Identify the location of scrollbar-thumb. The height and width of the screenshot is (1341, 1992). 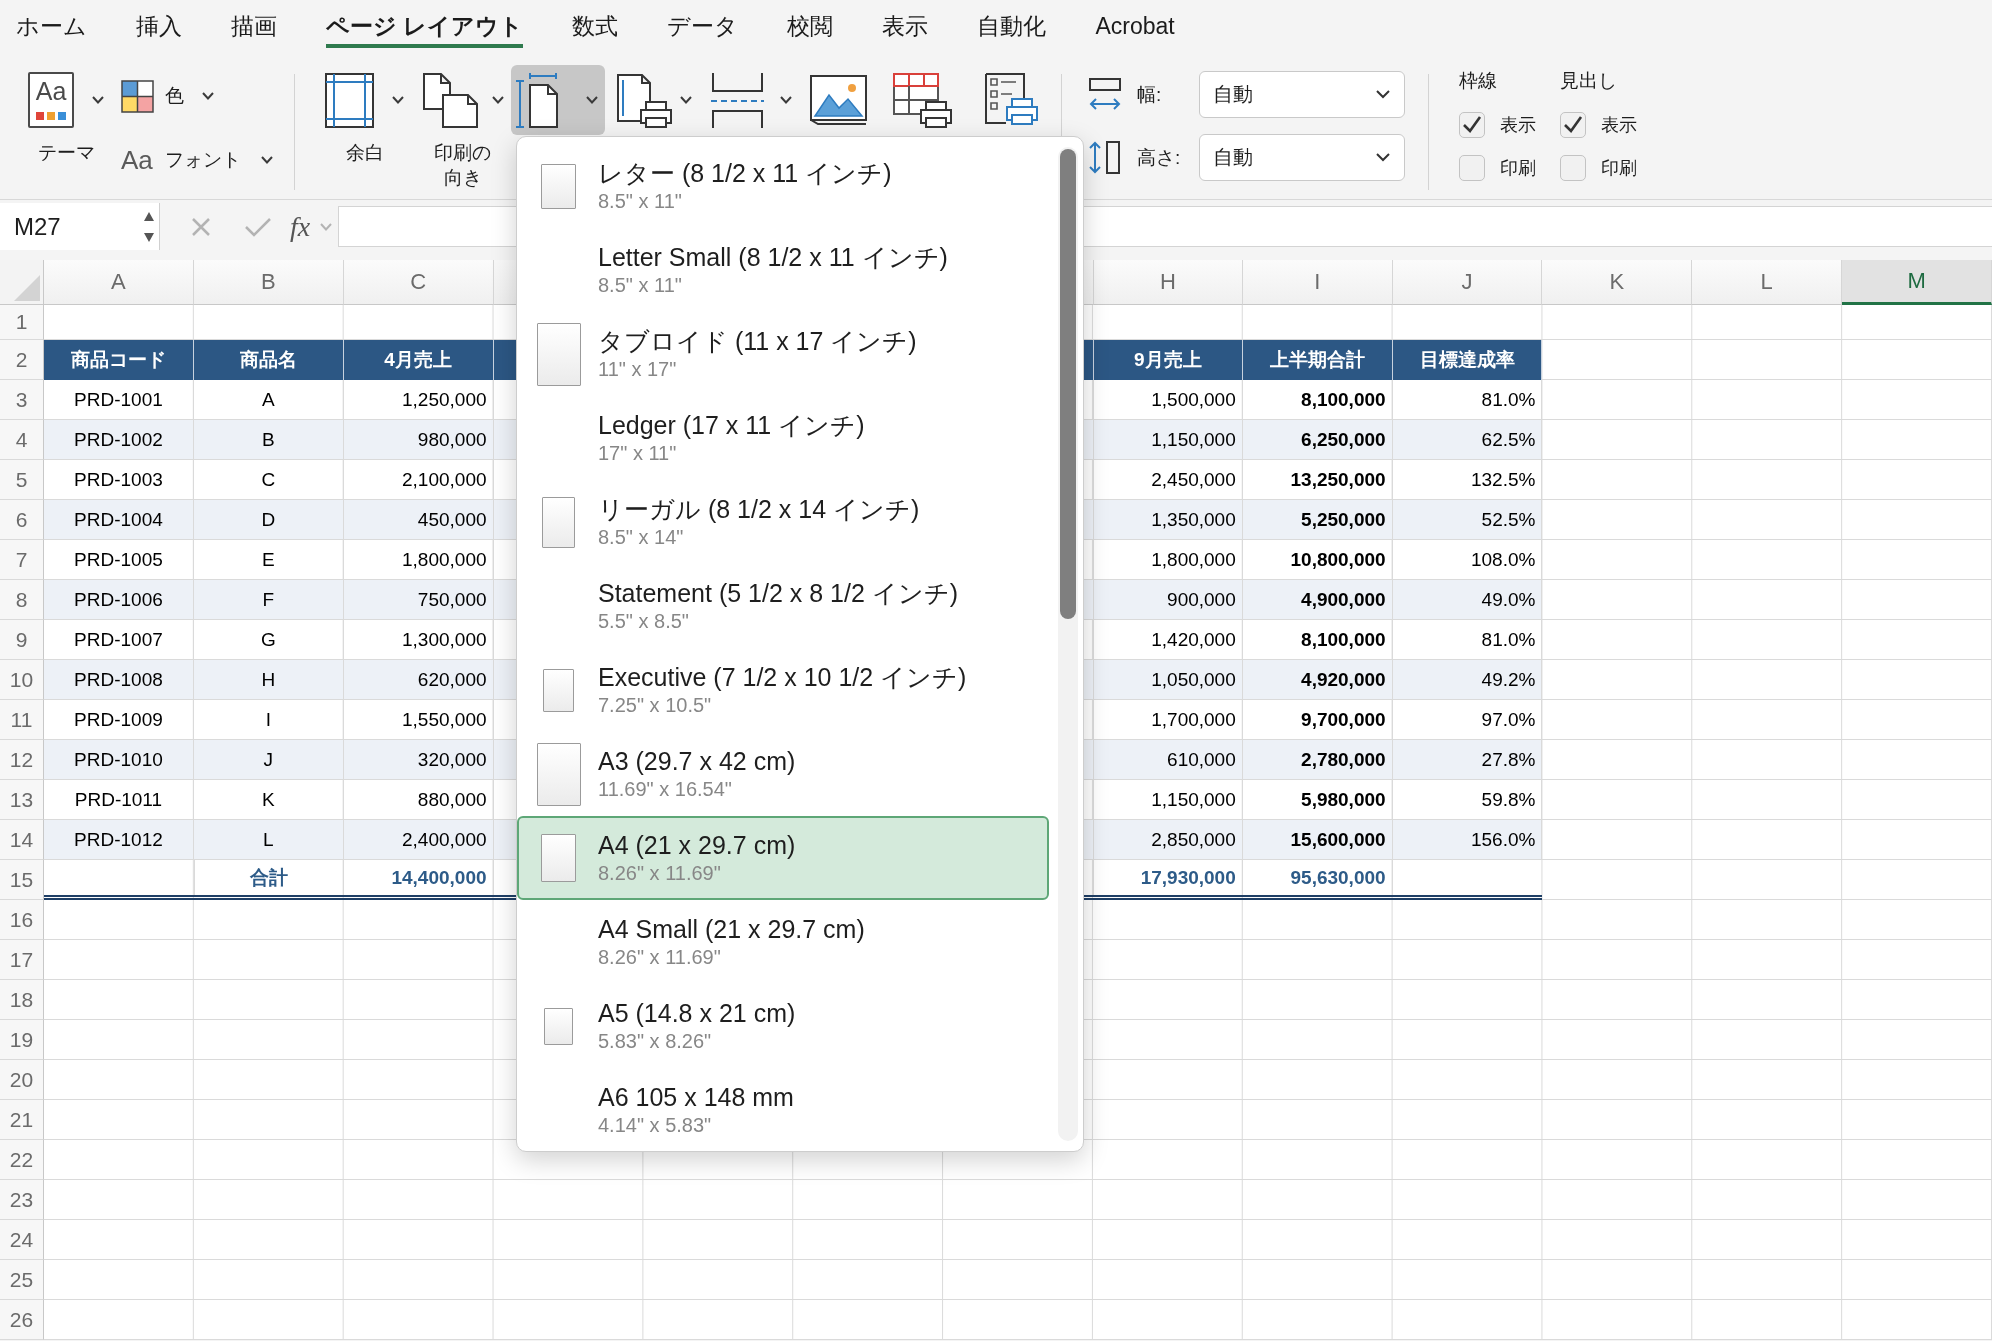
(1068, 384).